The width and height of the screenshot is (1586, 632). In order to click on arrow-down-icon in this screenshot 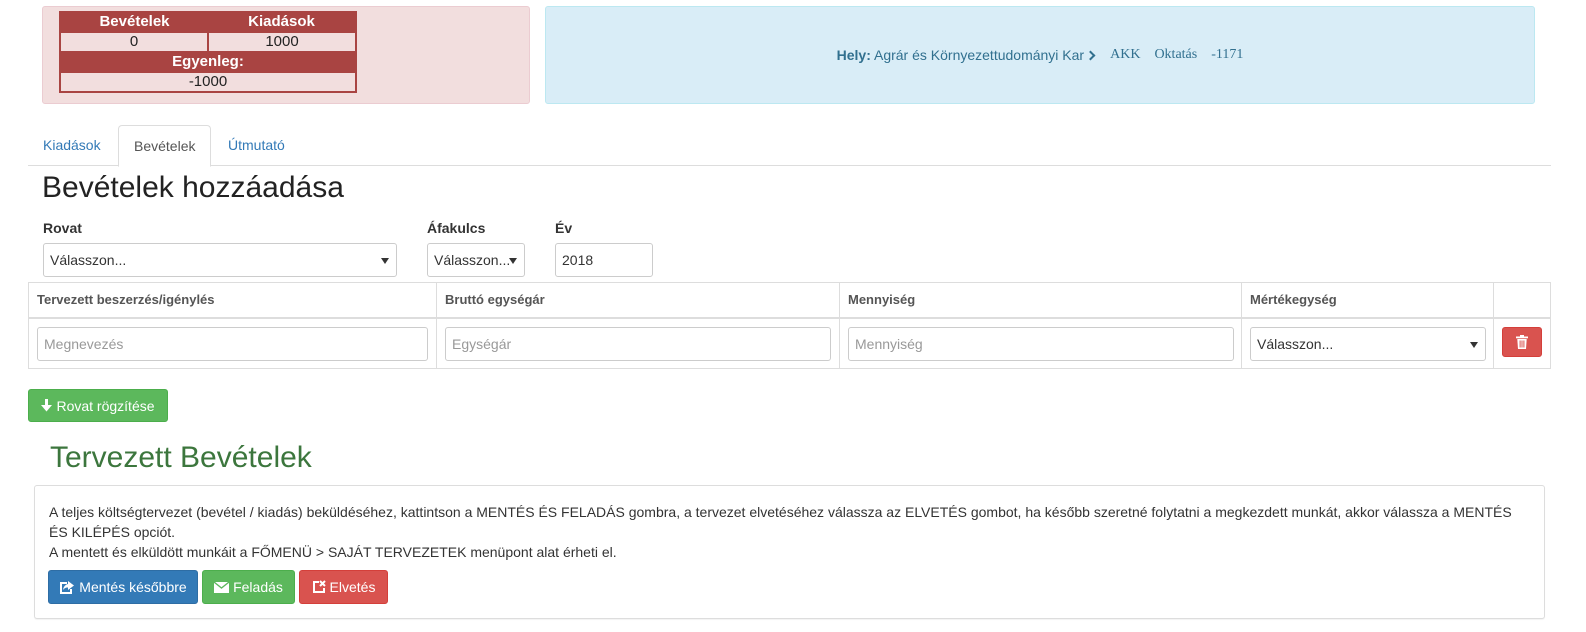, I will do `click(47, 405)`.